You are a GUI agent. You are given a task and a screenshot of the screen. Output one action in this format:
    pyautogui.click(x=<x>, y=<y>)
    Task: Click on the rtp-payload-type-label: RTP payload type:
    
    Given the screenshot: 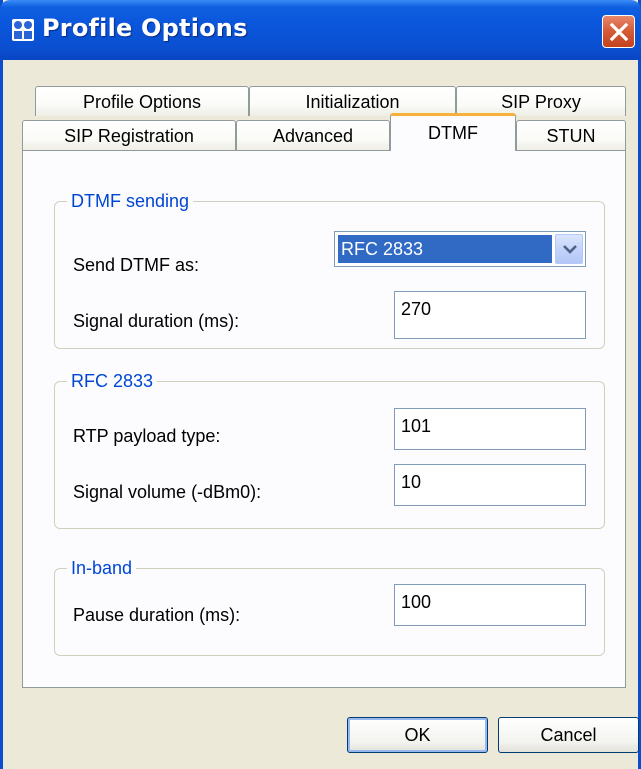 What is the action you would take?
    pyautogui.click(x=147, y=436)
    